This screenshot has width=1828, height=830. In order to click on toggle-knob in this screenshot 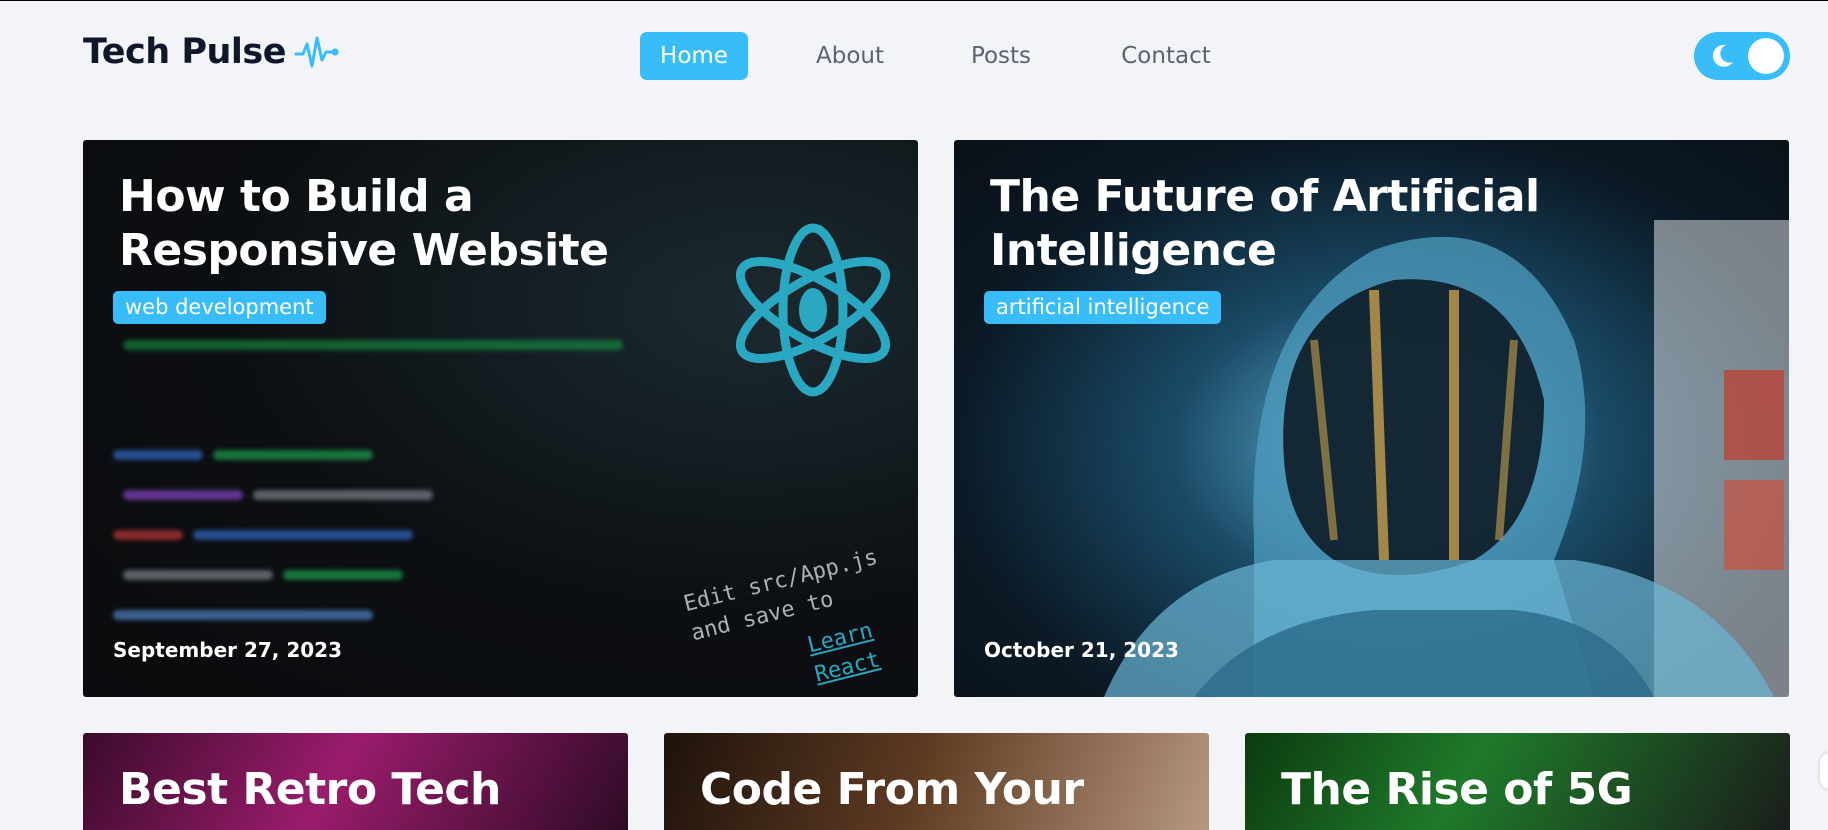, I will do `click(1766, 56)`.